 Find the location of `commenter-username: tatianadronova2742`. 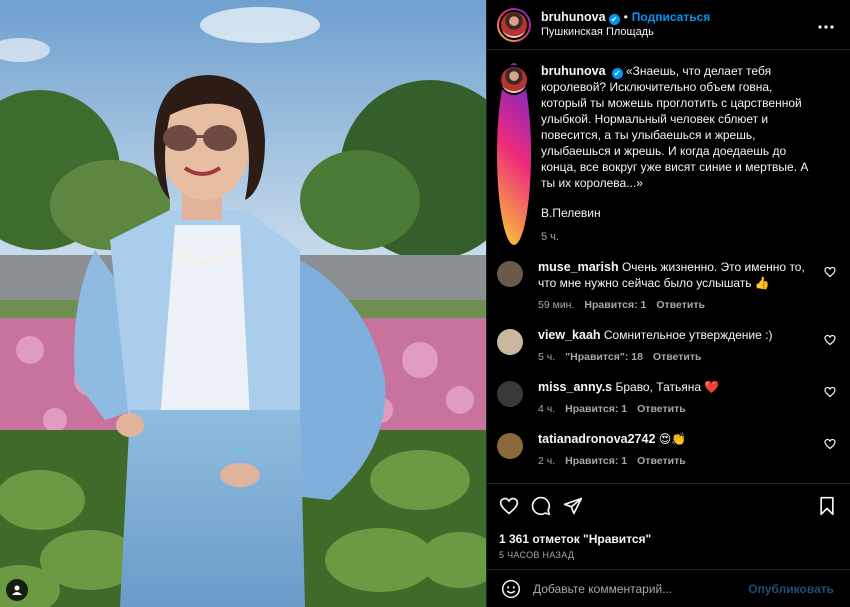

commenter-username: tatianadronova2742 is located at coordinates (596, 439).